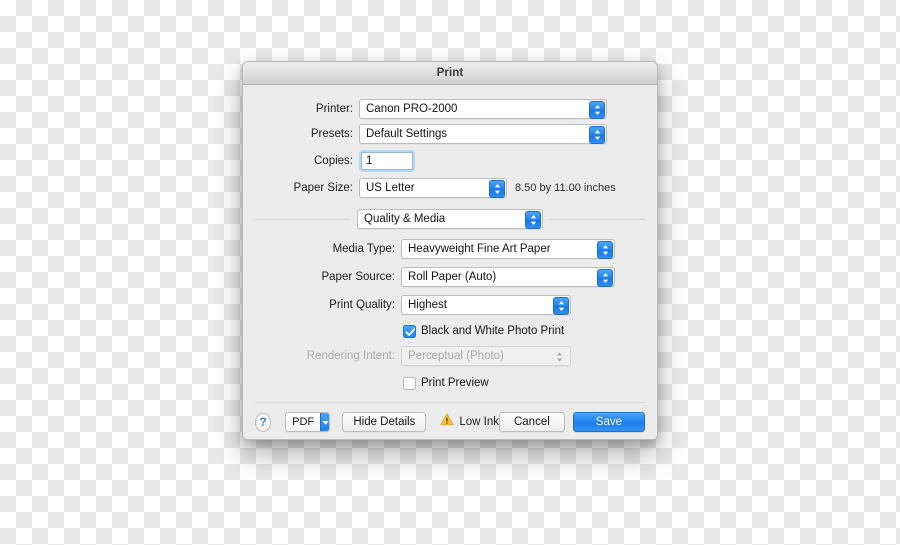 This screenshot has height=545, width=900. I want to click on paper-source-select: Roll Paper (Auto), so click(508, 277).